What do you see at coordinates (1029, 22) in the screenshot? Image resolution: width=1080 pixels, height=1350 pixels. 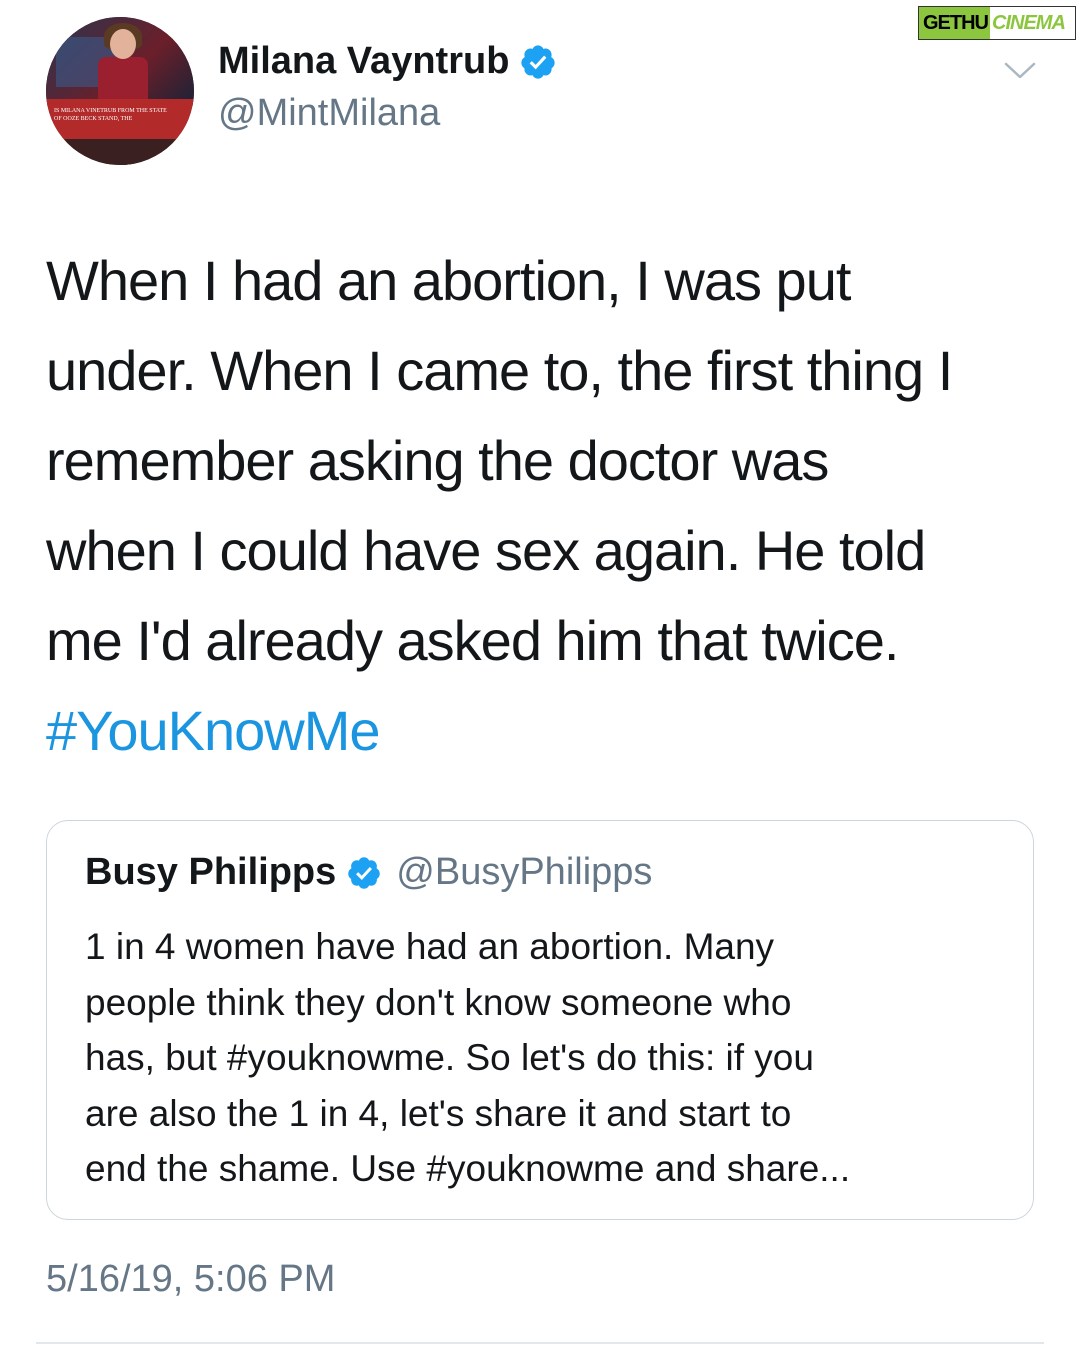 I see `watermark-part2: CINEMA` at bounding box center [1029, 22].